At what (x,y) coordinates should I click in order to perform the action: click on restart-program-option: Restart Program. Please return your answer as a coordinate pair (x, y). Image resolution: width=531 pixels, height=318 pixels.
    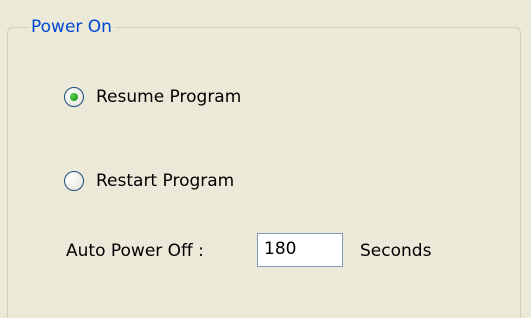
    Looking at the image, I should click on (149, 181).